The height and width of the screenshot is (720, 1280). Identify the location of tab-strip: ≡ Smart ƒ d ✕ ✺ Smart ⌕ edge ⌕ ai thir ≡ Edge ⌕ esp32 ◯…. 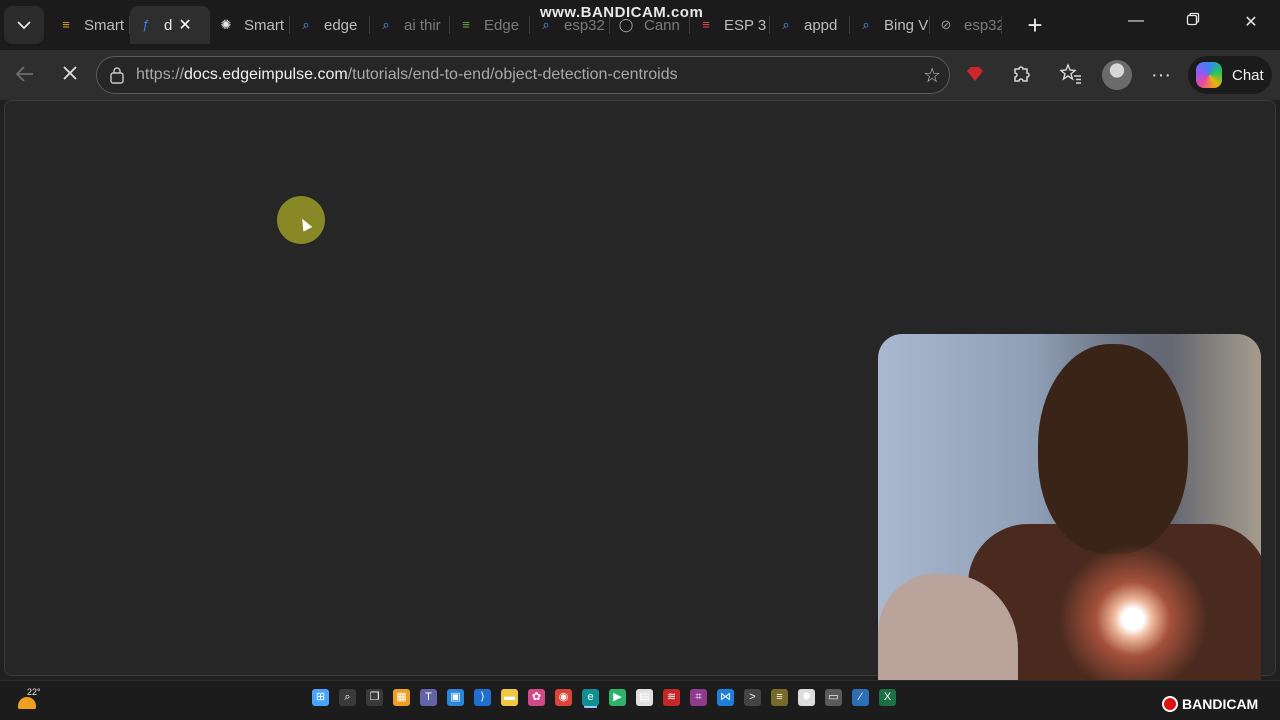
(640, 25).